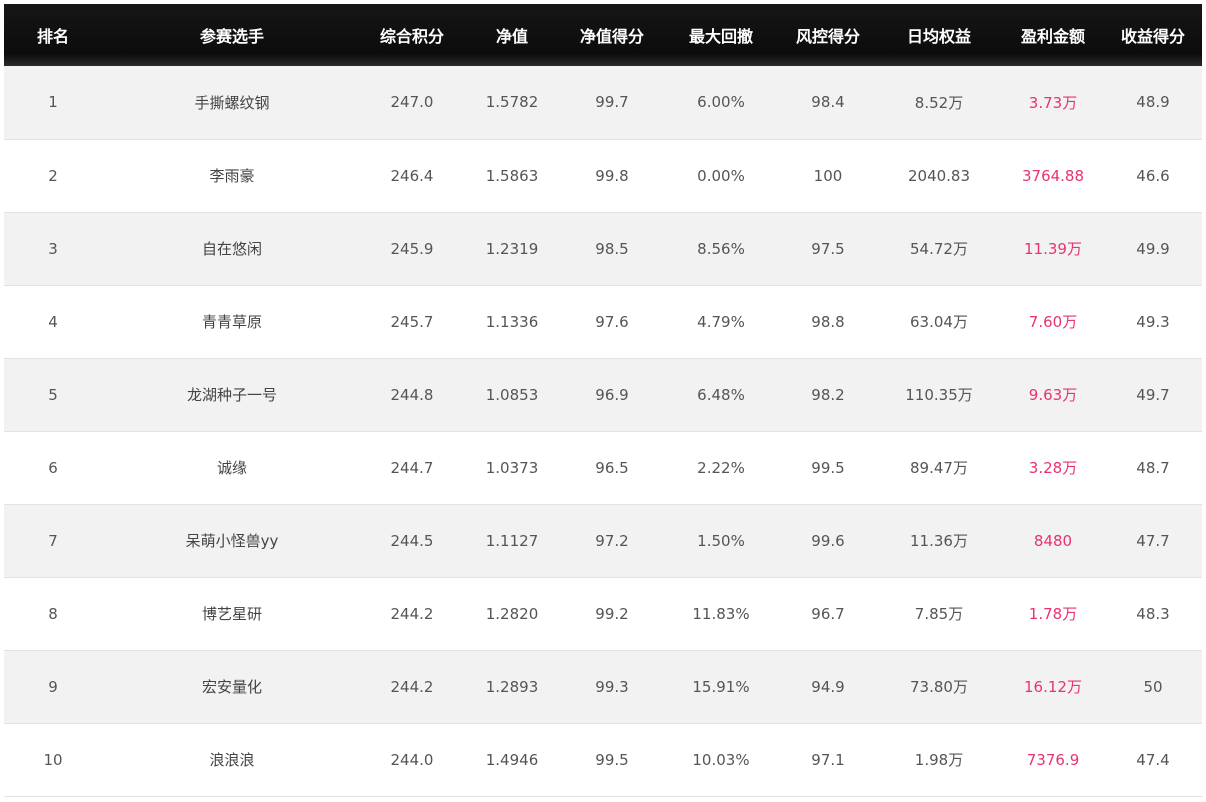 The image size is (1206, 802). Describe the element at coordinates (512, 540) in the screenshot. I see `cell-net-value: 1.1127` at that location.